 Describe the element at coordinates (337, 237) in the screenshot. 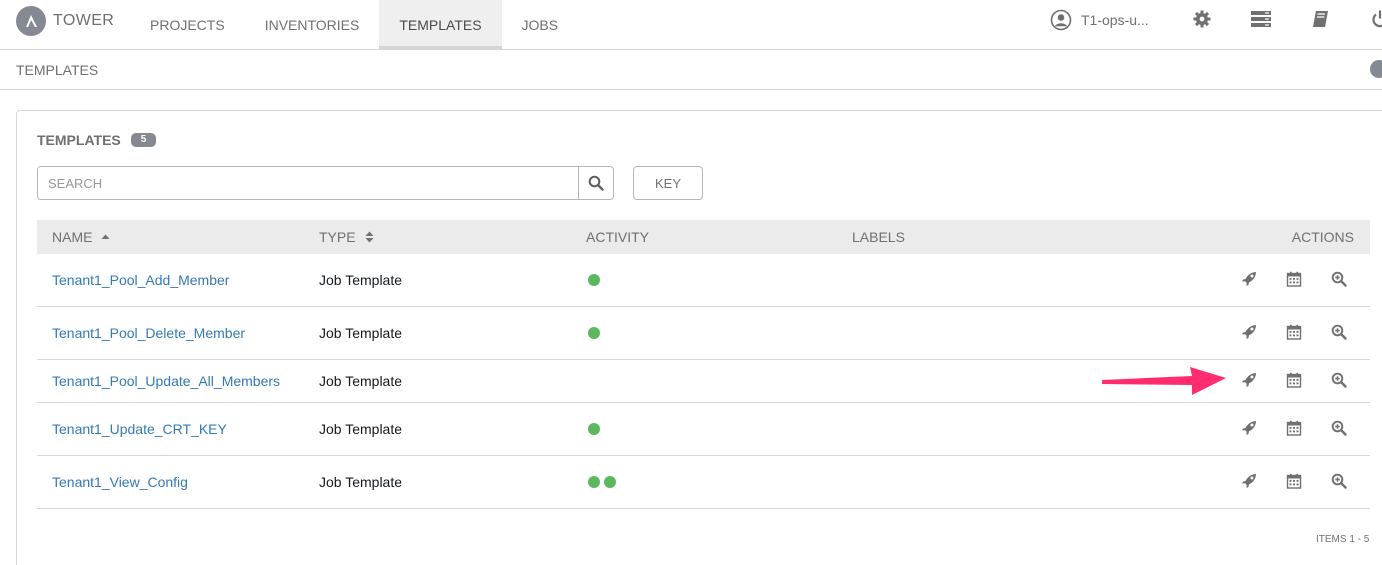

I see `column-header-type-label: TYPE` at that location.